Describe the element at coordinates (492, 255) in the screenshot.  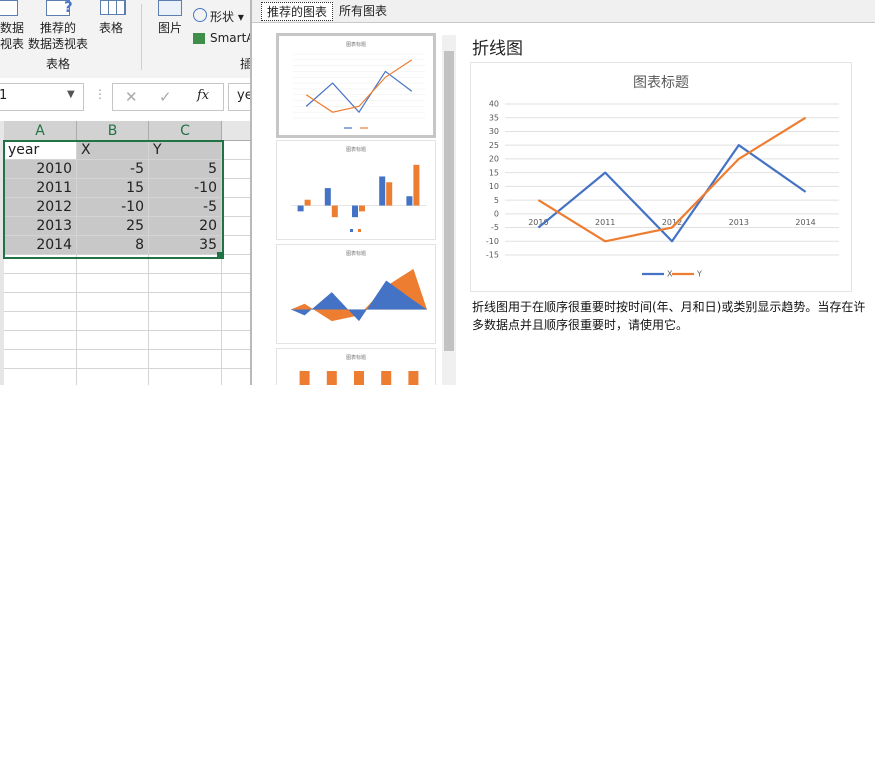
I see `y-tick-label: -15` at that location.